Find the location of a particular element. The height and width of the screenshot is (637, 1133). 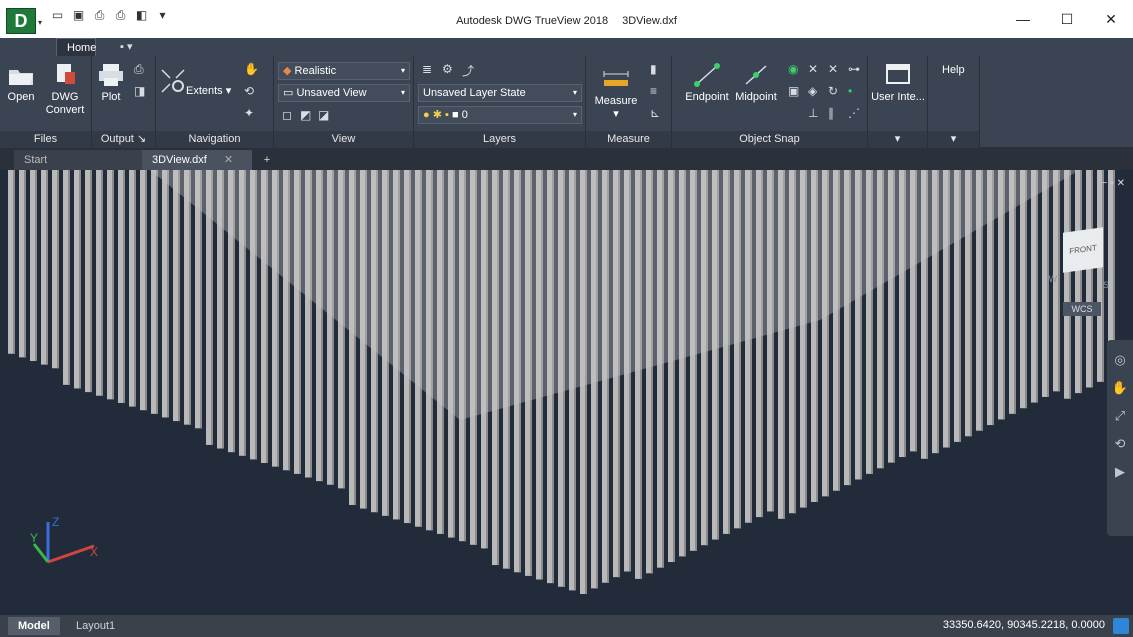

tab-home: Home is located at coordinates (76, 47).